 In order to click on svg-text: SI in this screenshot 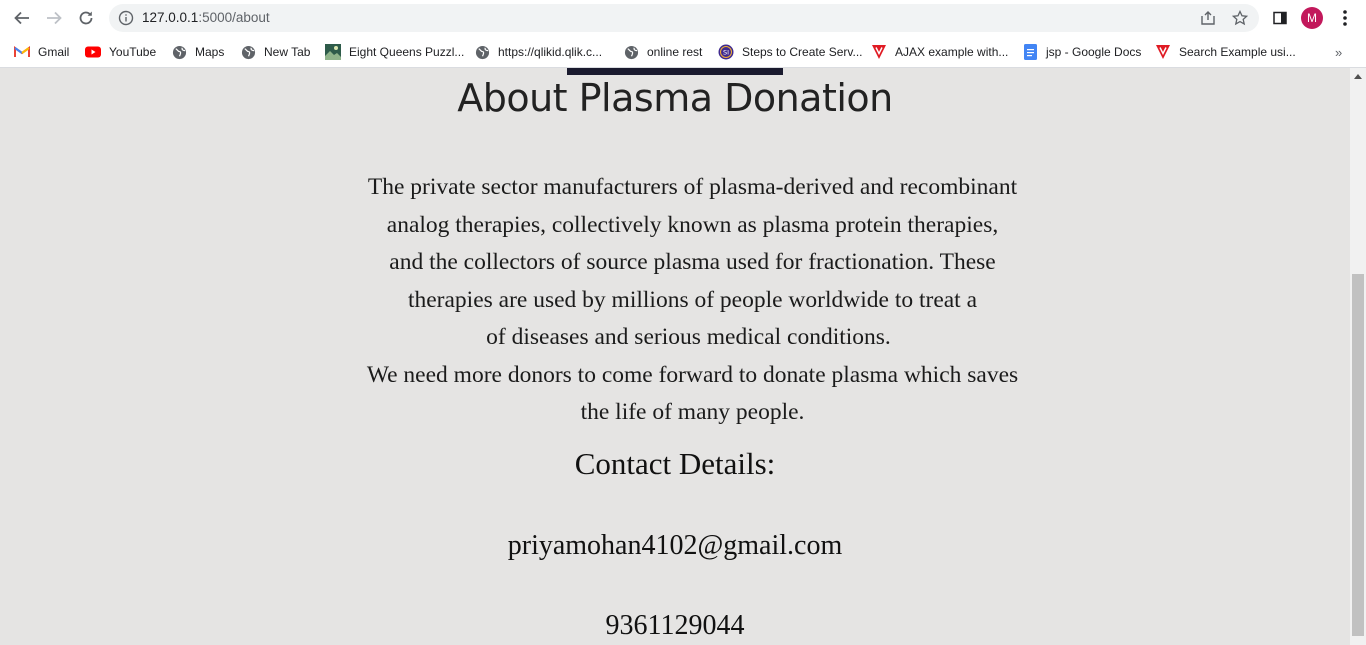, I will do `click(726, 53)`.